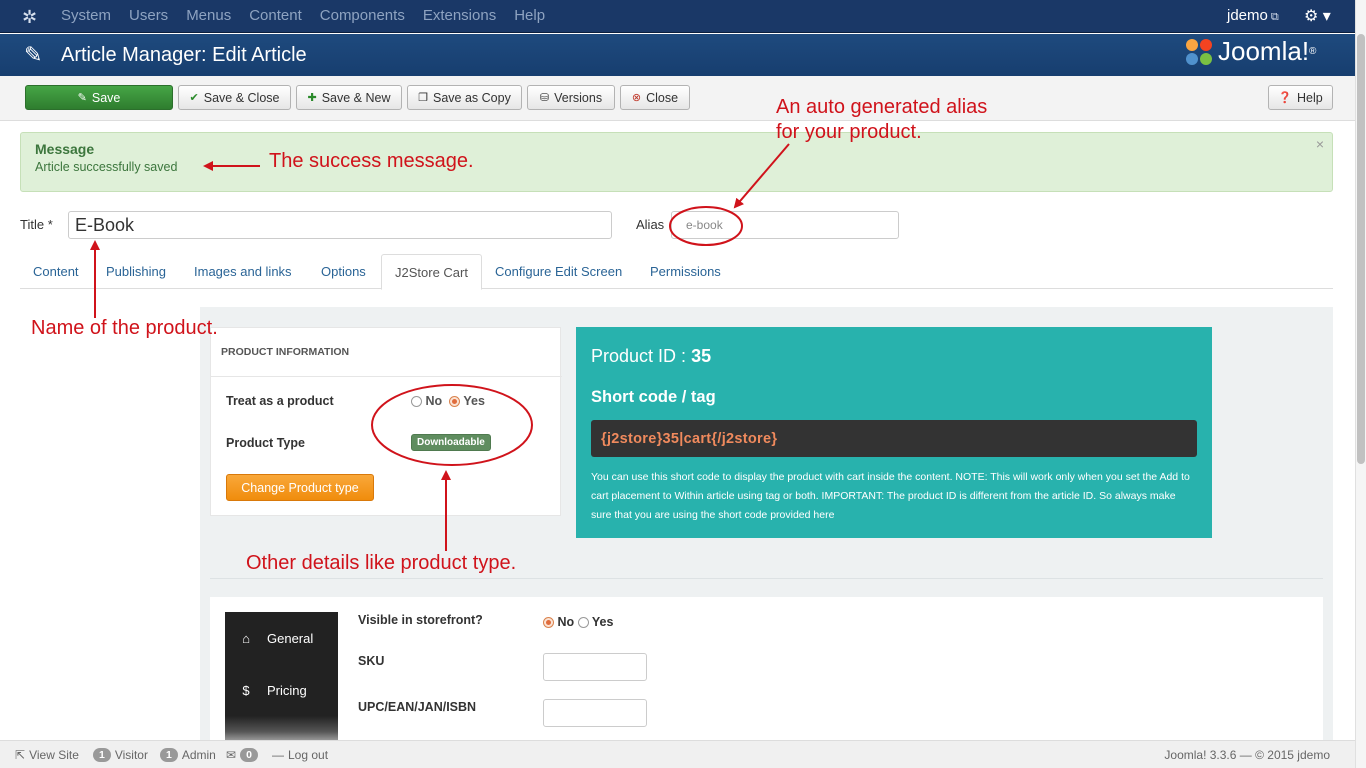 The height and width of the screenshot is (768, 1366). I want to click on visible-storefront-label: Visible in storefront?, so click(420, 620).